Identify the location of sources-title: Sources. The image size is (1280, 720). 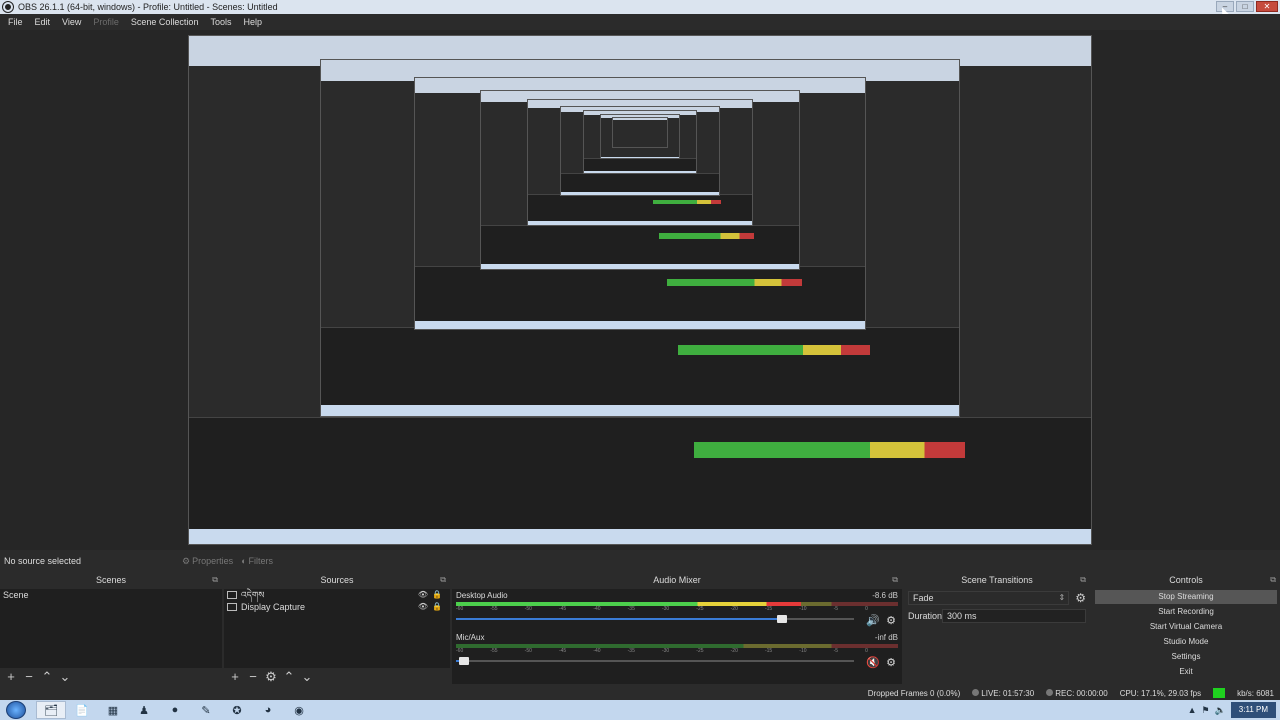
(337, 580).